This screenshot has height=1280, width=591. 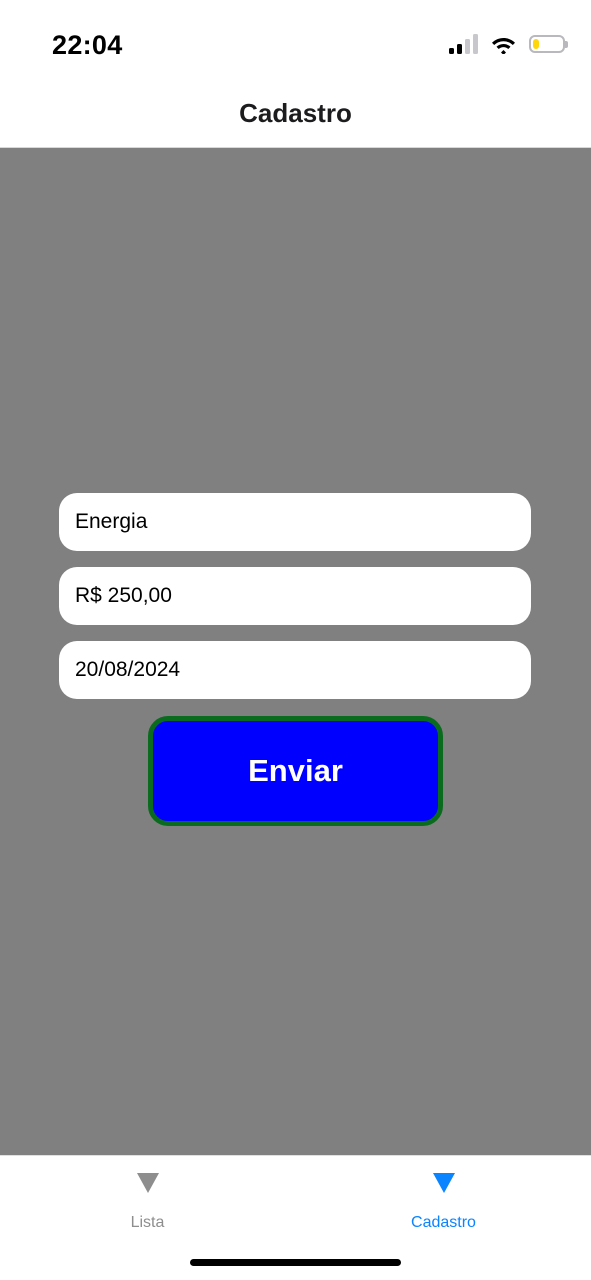 What do you see at coordinates (147, 1201) in the screenshot?
I see `tab-lista: Lista` at bounding box center [147, 1201].